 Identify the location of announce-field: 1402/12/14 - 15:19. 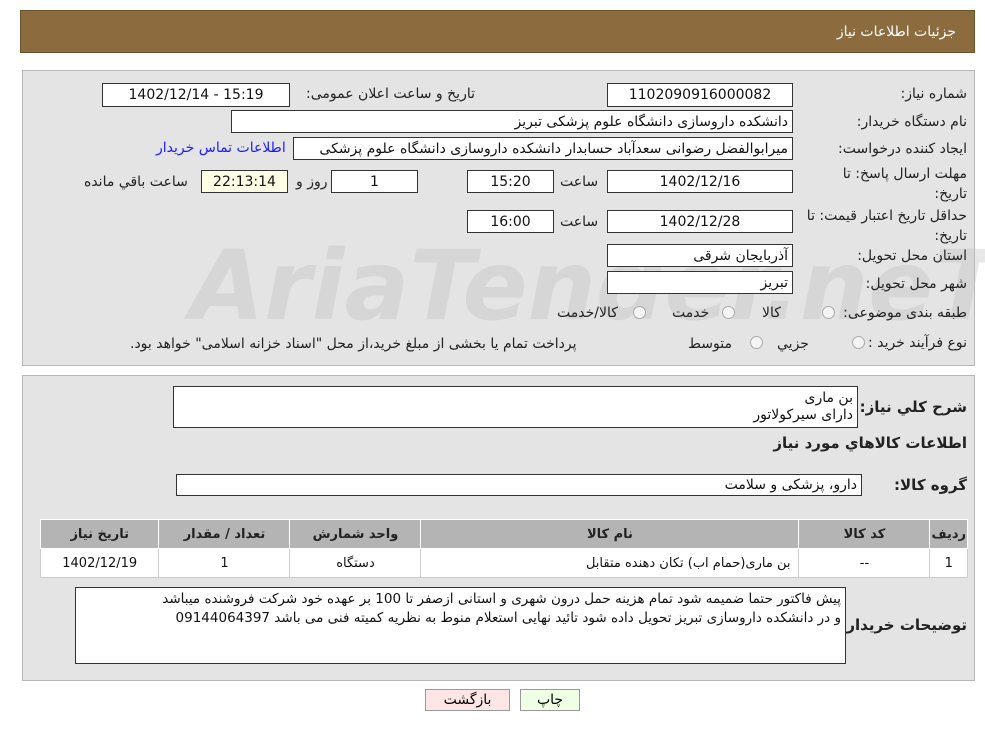
(196, 95).